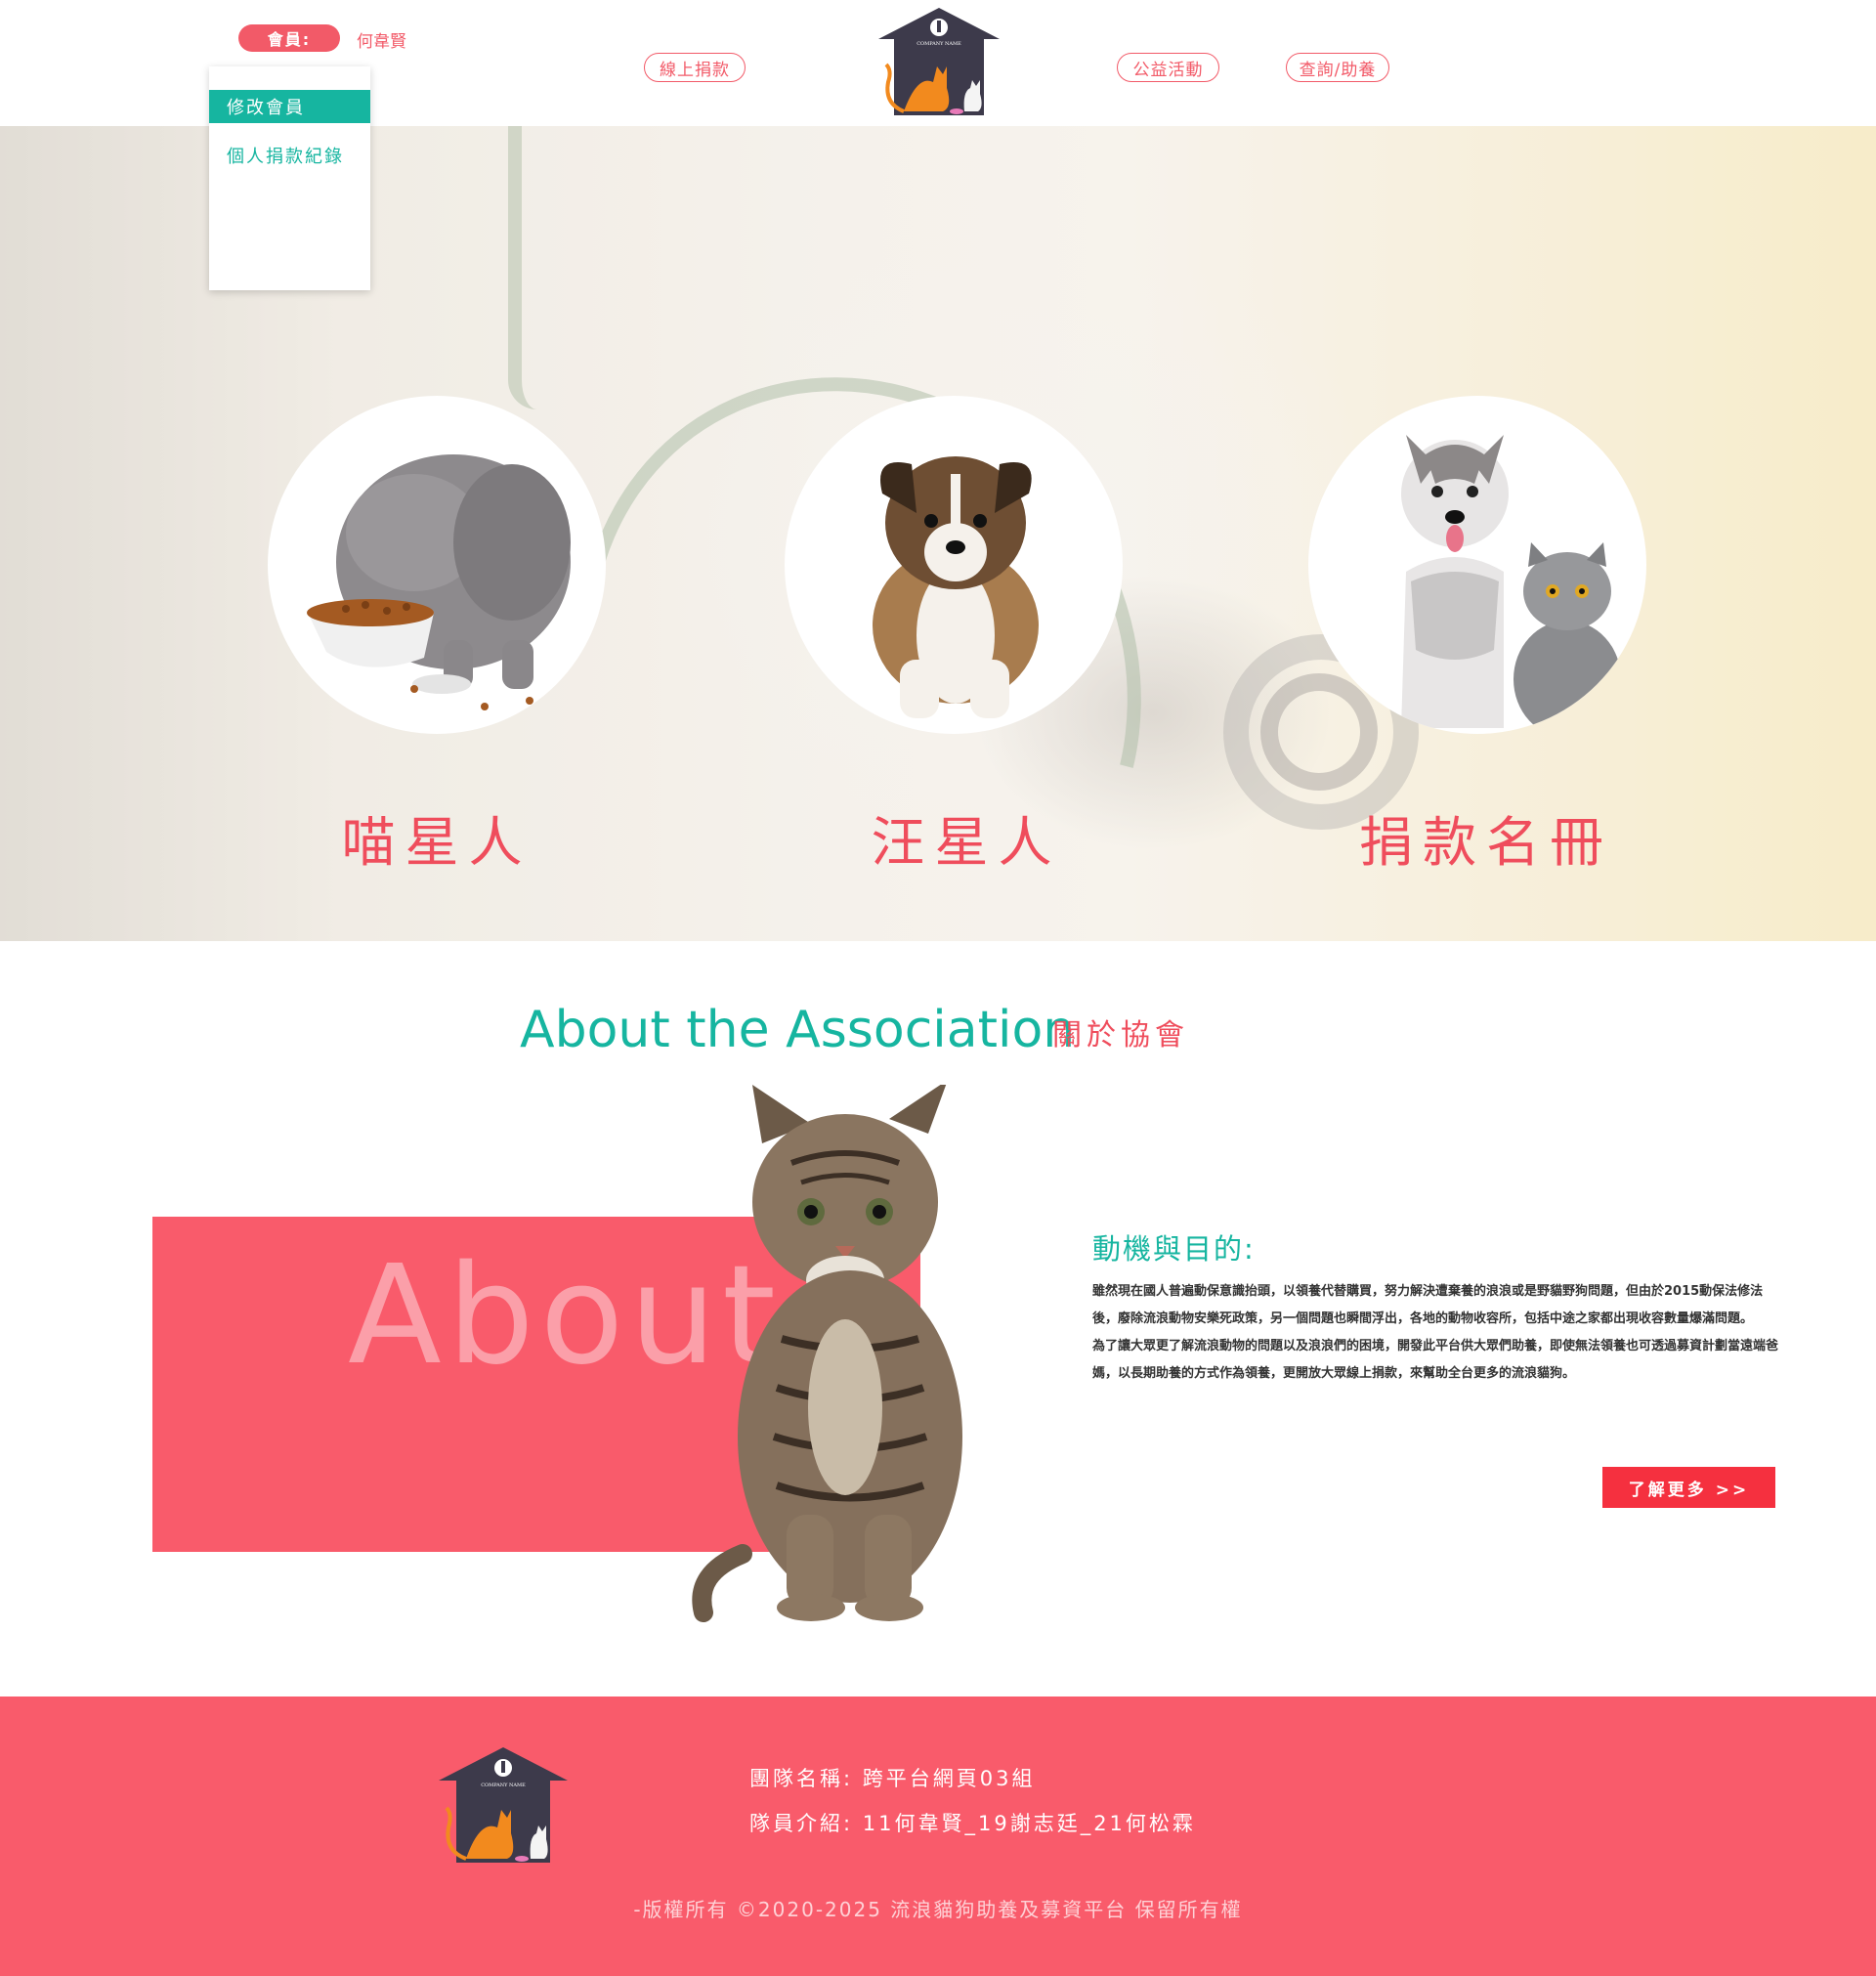 This screenshot has width=1876, height=1976. I want to click on husky-and-cat-icon, so click(1511, 584).